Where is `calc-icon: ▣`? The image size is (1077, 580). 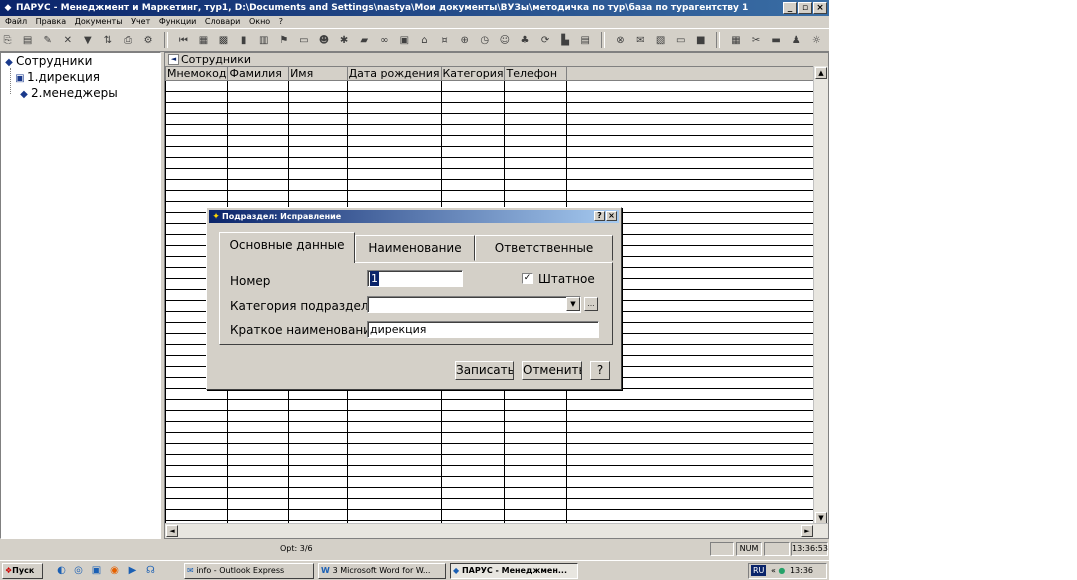 calc-icon: ▣ is located at coordinates (404, 40).